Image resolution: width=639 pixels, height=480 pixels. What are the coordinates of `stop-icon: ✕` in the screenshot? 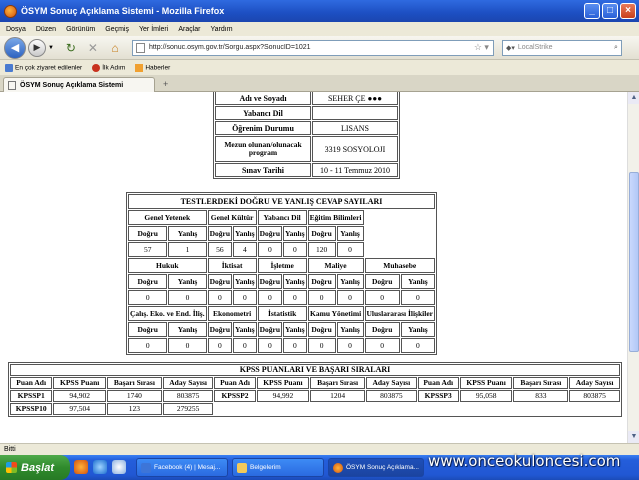 It's located at (93, 48).